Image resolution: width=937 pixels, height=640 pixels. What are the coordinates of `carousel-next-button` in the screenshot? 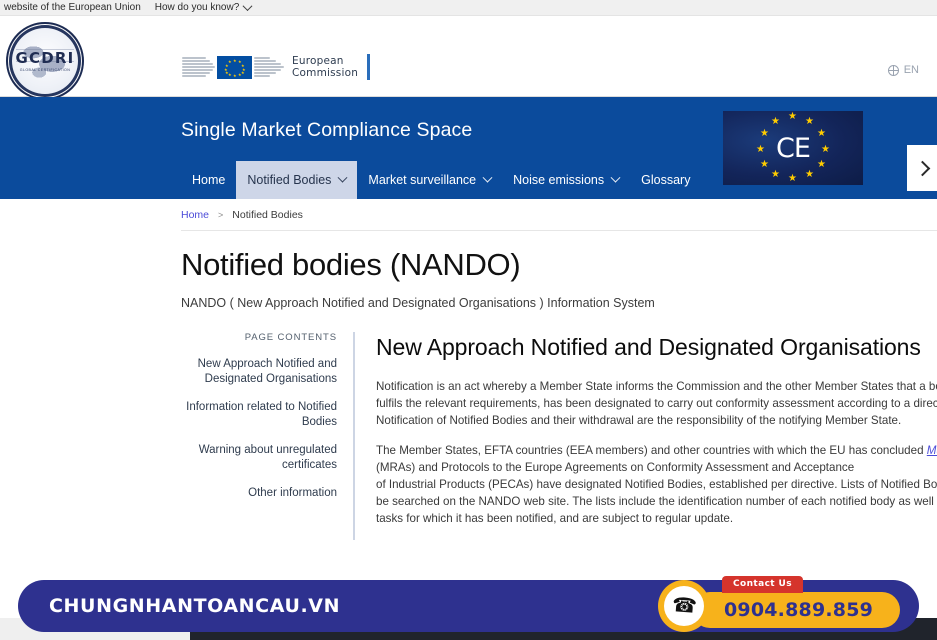 It's located at (922, 168).